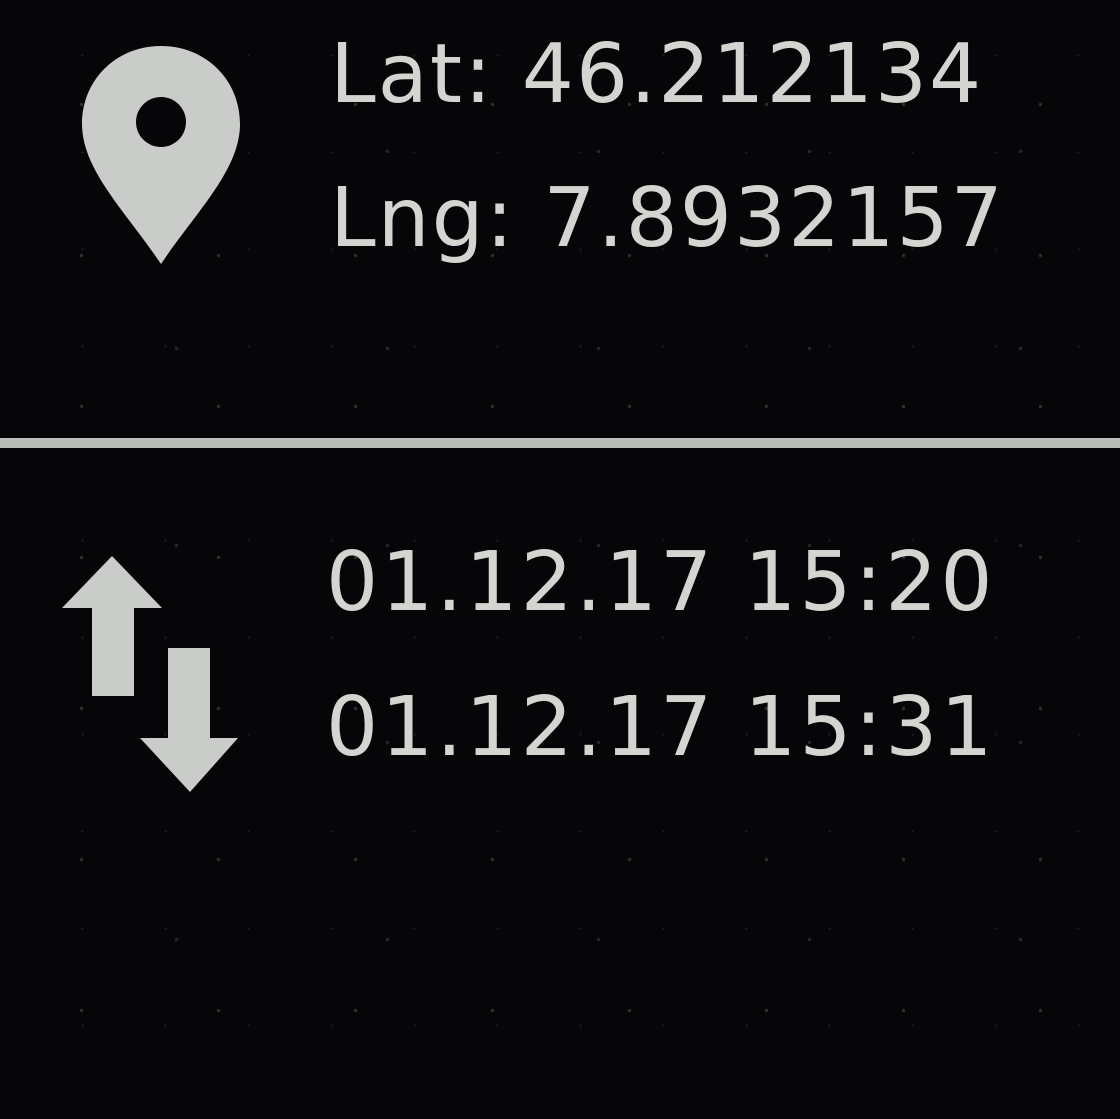 This screenshot has width=1120, height=1119. I want to click on upload-download-arrows-icon, so click(150, 674).